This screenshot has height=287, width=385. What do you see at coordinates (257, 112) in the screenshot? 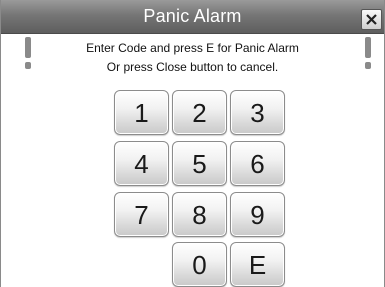
I see `keypad-key-3: 3` at bounding box center [257, 112].